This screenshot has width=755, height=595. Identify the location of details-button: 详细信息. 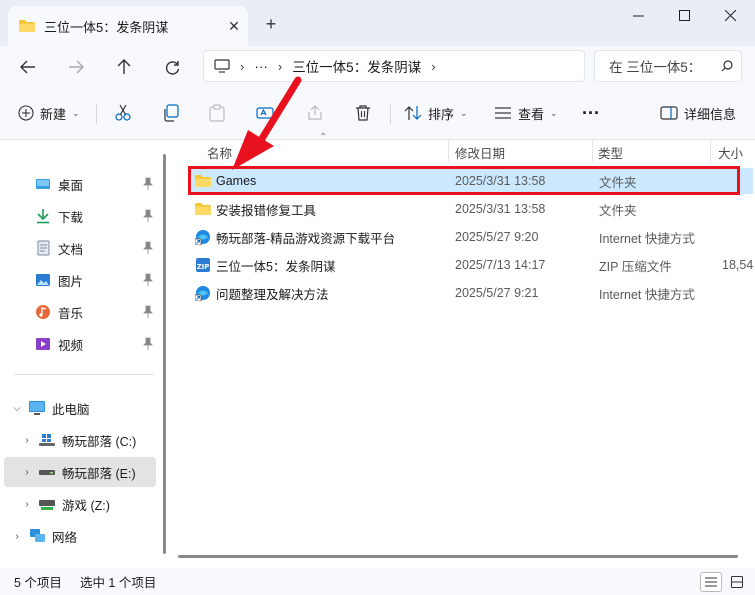
(698, 113).